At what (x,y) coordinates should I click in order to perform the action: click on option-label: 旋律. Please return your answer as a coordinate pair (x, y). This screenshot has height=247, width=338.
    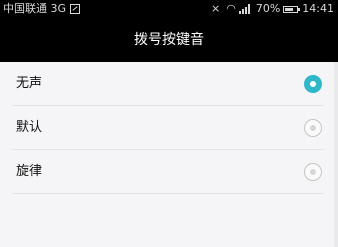
    Looking at the image, I should click on (29, 171).